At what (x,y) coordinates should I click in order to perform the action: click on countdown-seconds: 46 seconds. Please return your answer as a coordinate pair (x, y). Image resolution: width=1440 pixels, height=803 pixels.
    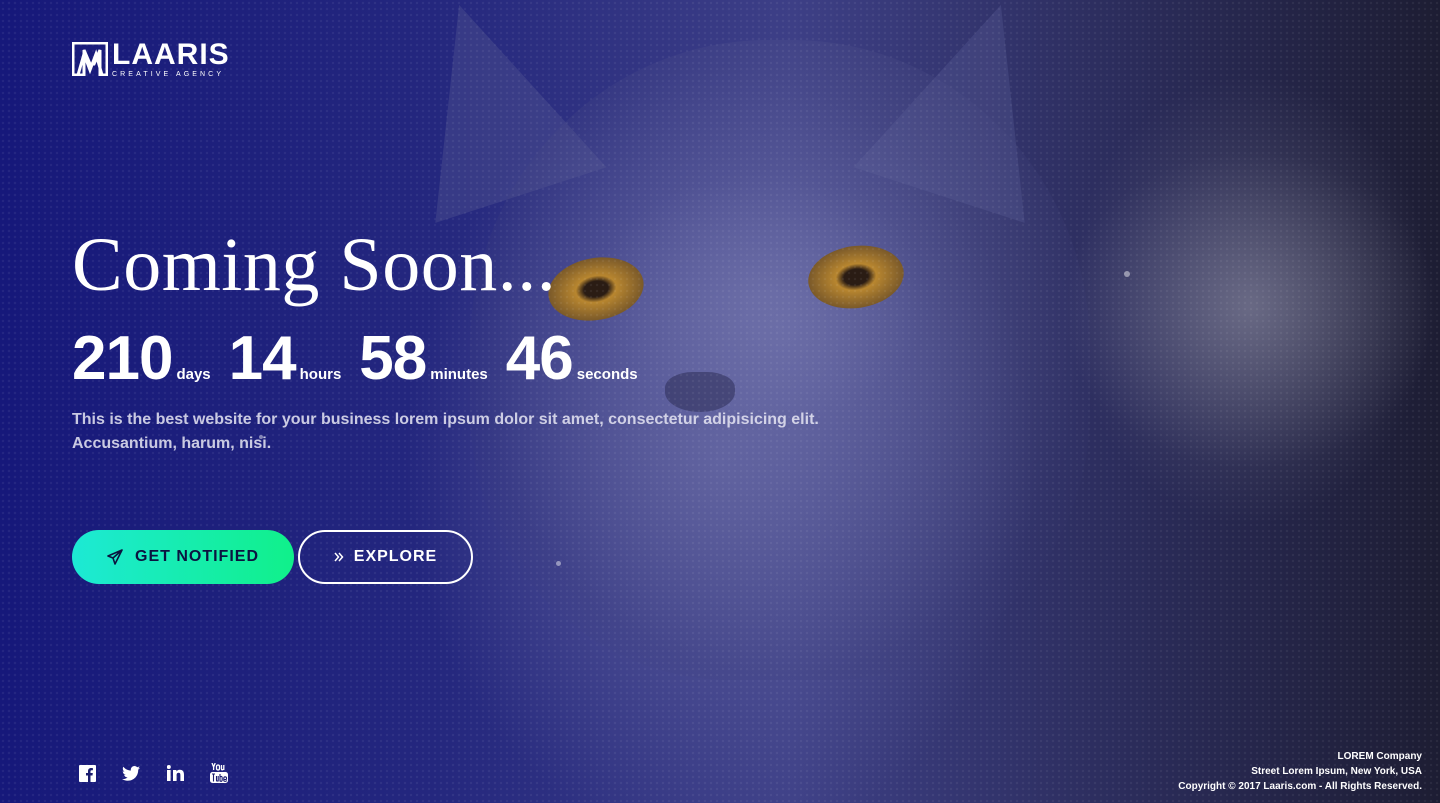
    Looking at the image, I should click on (572, 359).